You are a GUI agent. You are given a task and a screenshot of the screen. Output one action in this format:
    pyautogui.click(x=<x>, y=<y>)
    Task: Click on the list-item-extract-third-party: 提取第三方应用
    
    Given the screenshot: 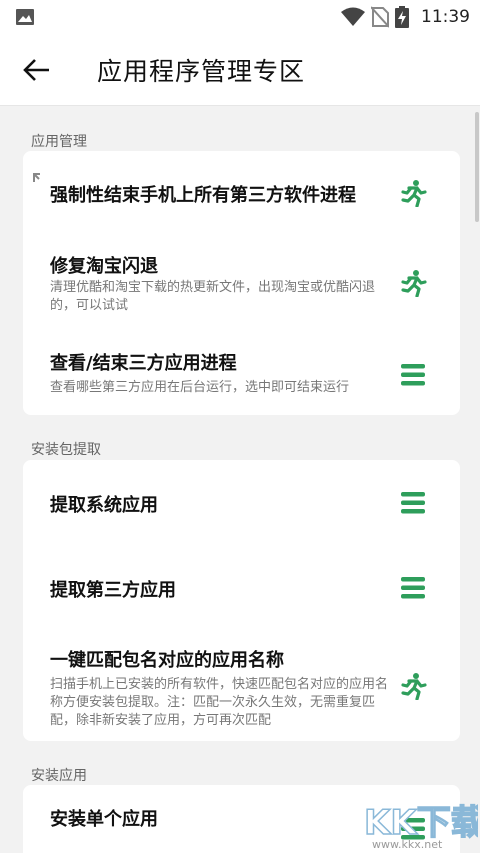 What is the action you would take?
    pyautogui.click(x=241, y=589)
    